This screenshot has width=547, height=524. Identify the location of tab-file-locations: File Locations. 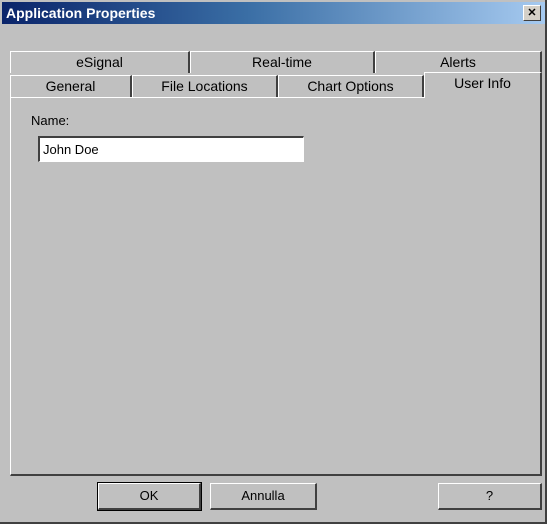
(205, 86).